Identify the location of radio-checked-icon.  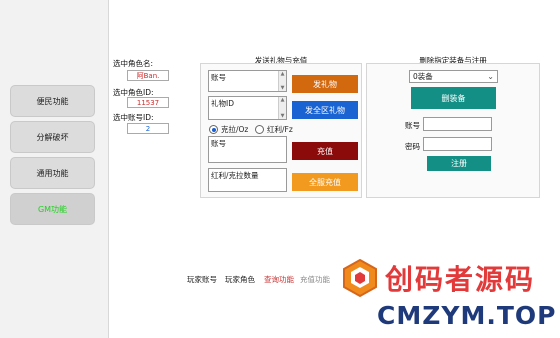
(213, 129).